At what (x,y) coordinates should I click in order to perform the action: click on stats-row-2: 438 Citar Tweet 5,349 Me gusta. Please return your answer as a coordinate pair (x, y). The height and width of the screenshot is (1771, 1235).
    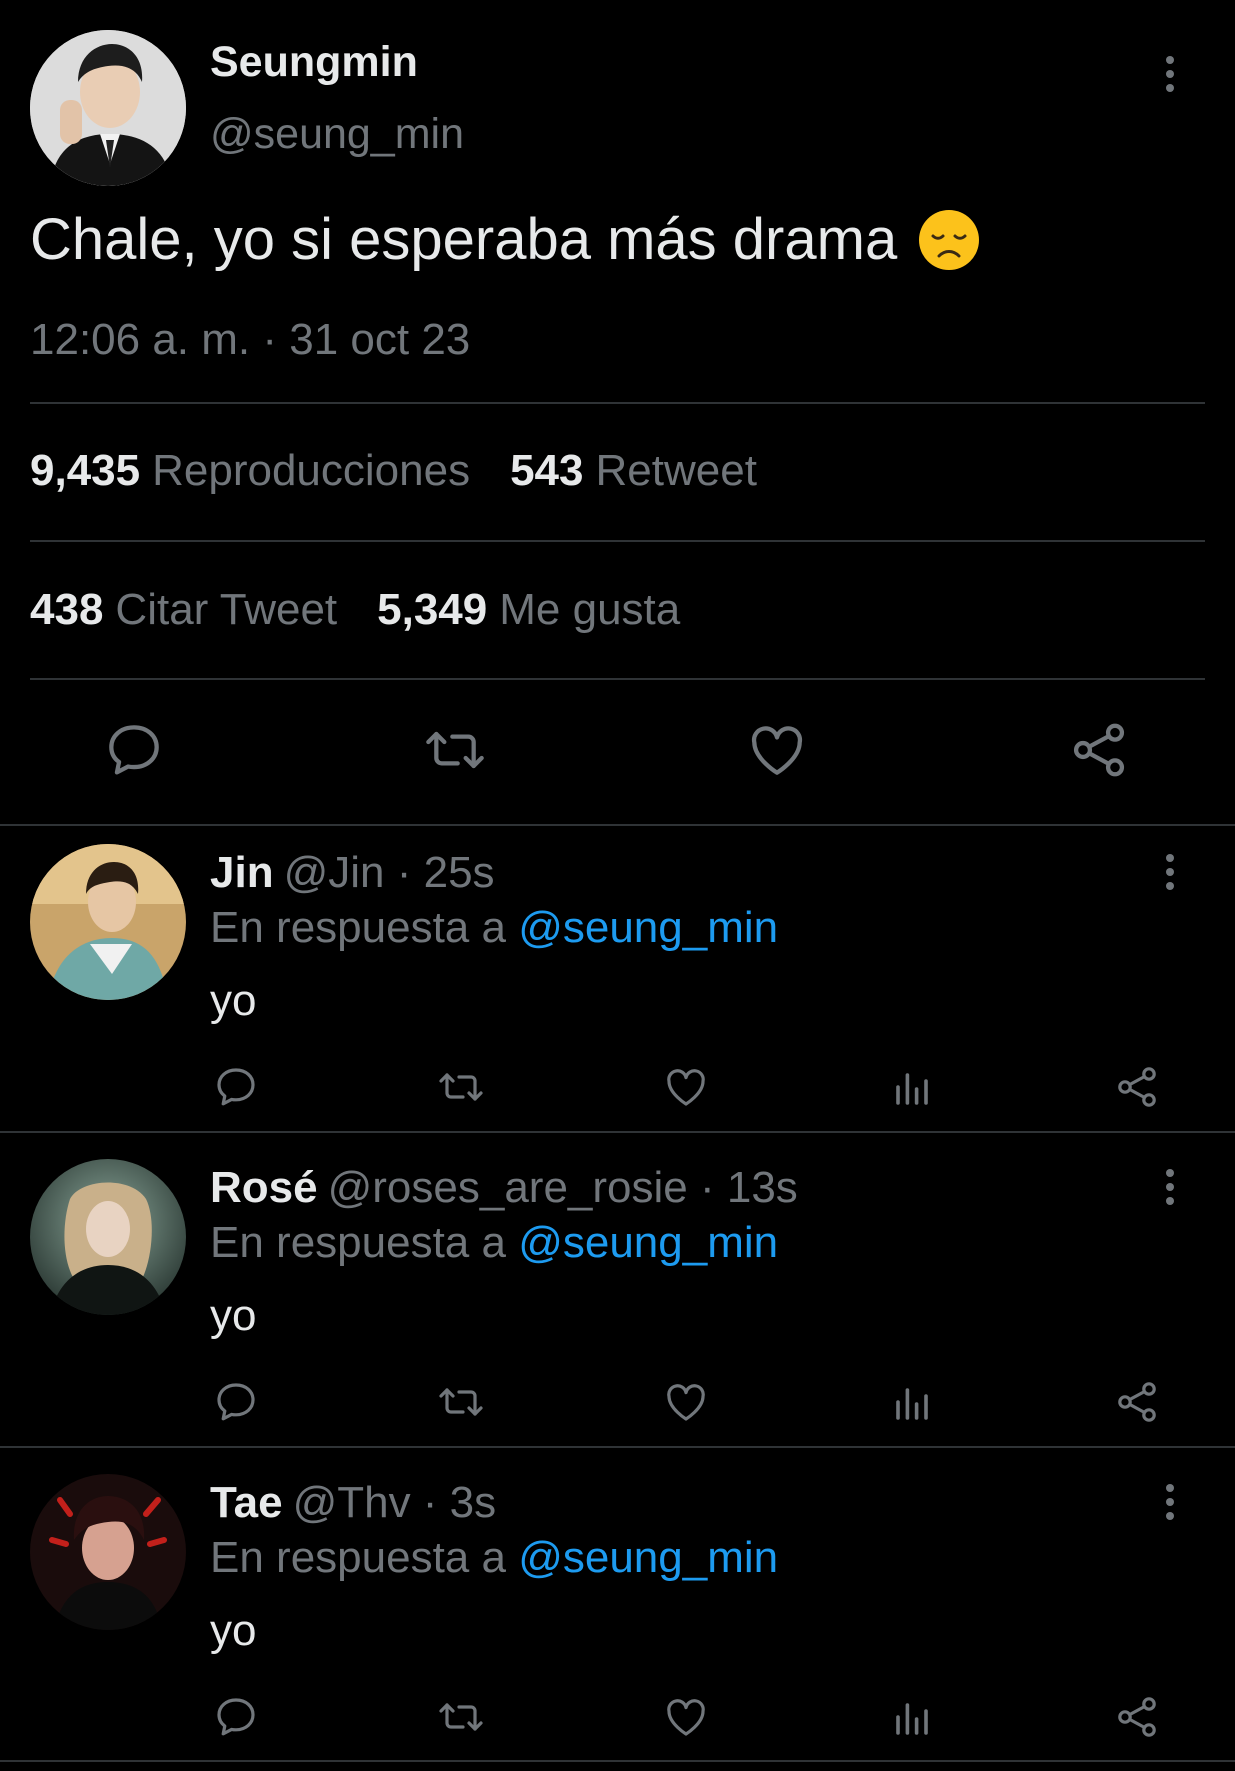
    Looking at the image, I should click on (355, 610).